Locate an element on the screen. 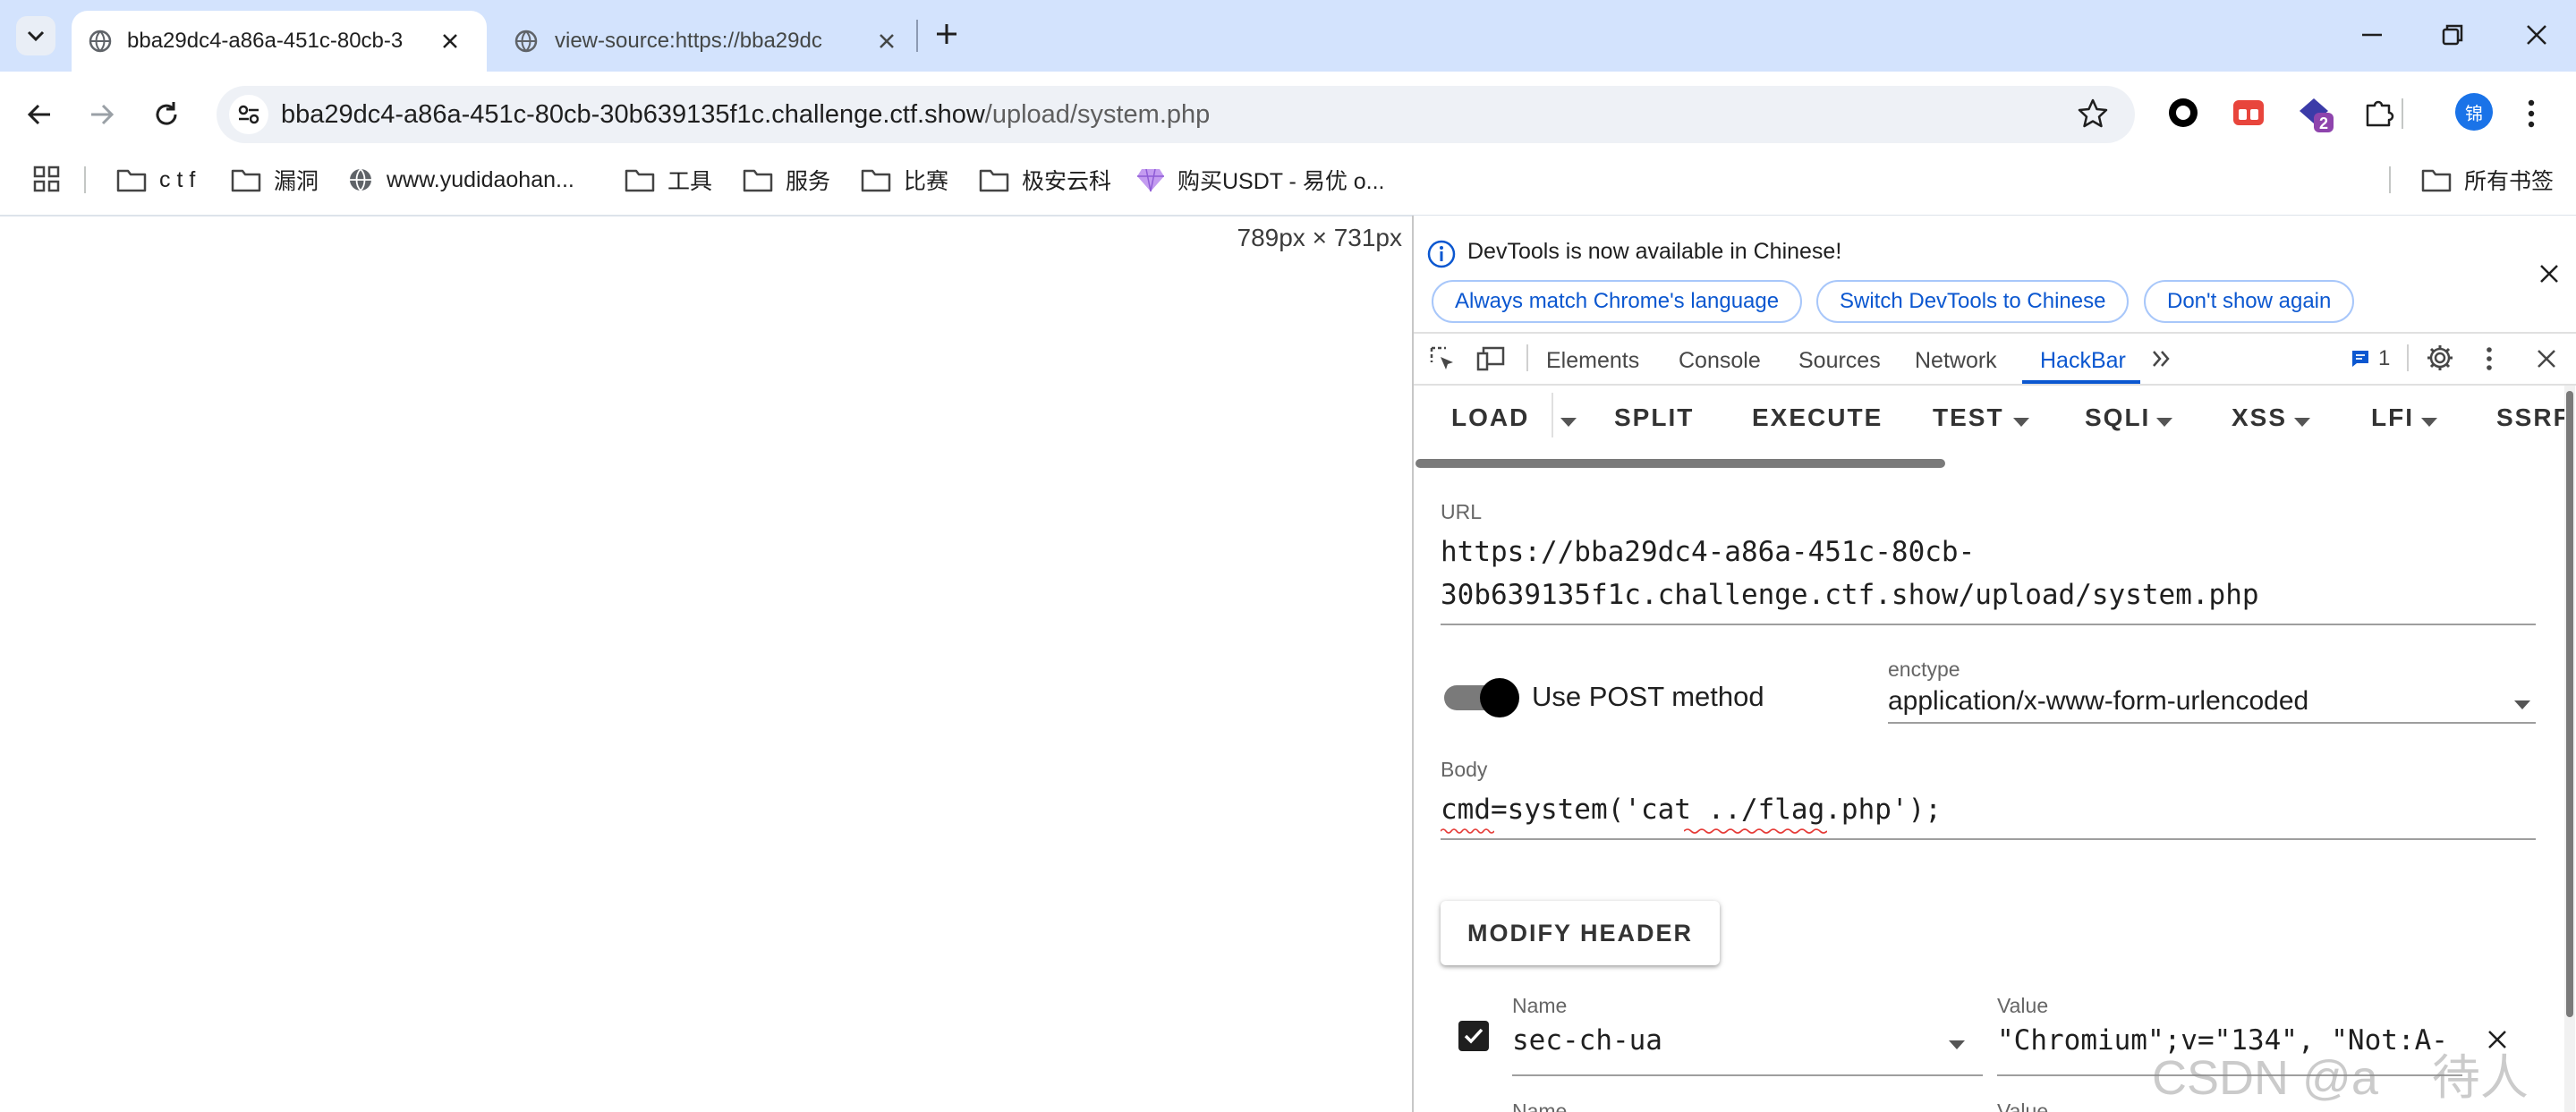 This screenshot has height=1112, width=2576. bookmark-folder-tools: 工具 is located at coordinates (668, 180).